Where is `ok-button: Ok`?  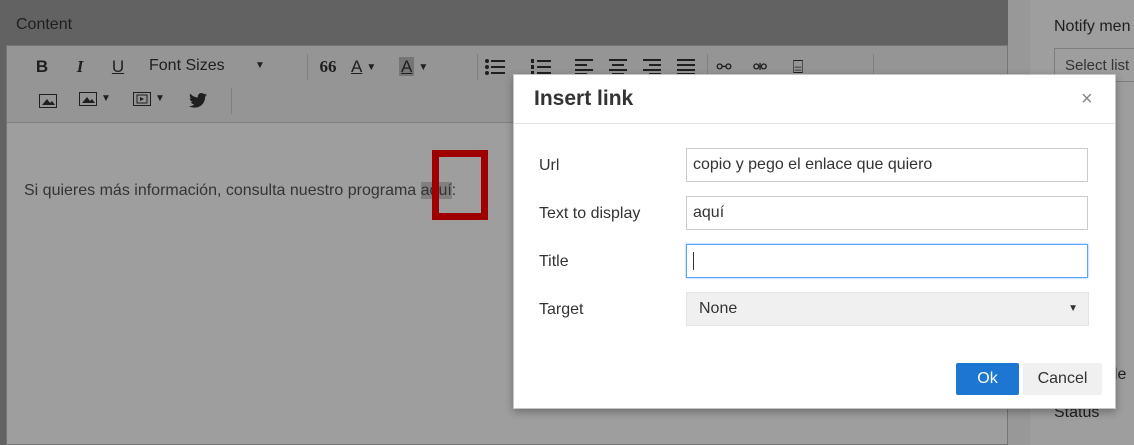 ok-button: Ok is located at coordinates (987, 379).